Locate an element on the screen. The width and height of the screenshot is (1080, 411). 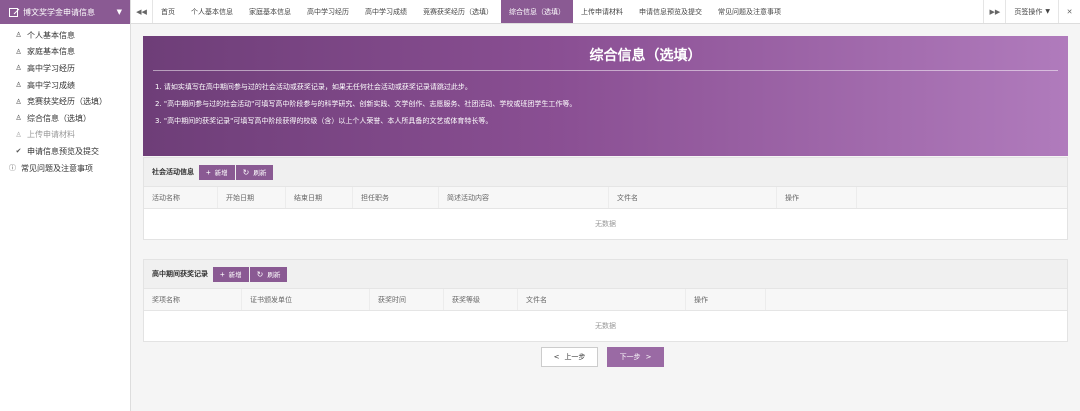
add-social-button: + 新增 is located at coordinates (217, 172).